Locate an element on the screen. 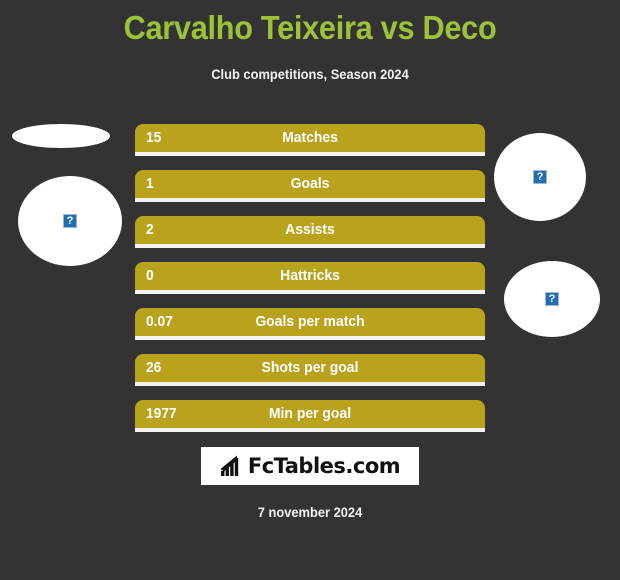 The height and width of the screenshot is (580, 620). stat-label: Matches is located at coordinates (310, 137).